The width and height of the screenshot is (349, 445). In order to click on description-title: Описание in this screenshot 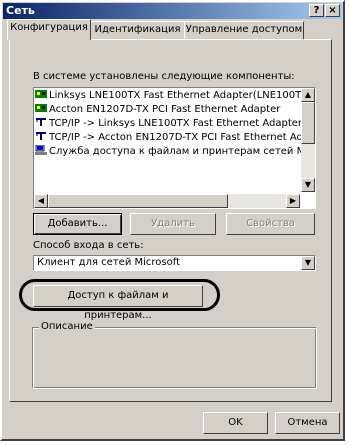, I will do `click(67, 327)`.